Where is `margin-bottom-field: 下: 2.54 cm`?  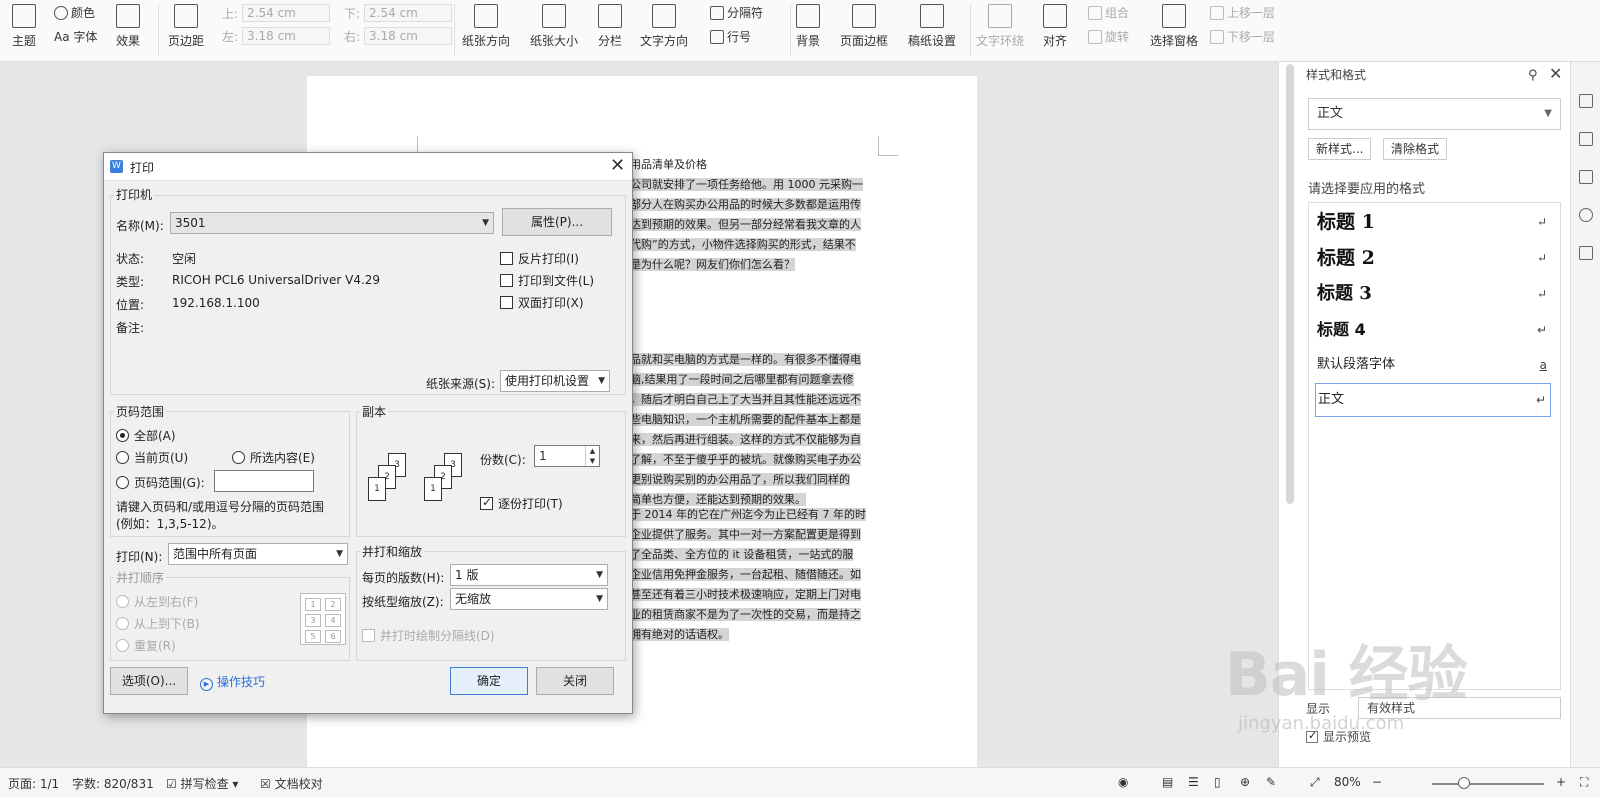
margin-bottom-field: 下: 2.54 cm is located at coordinates (398, 13).